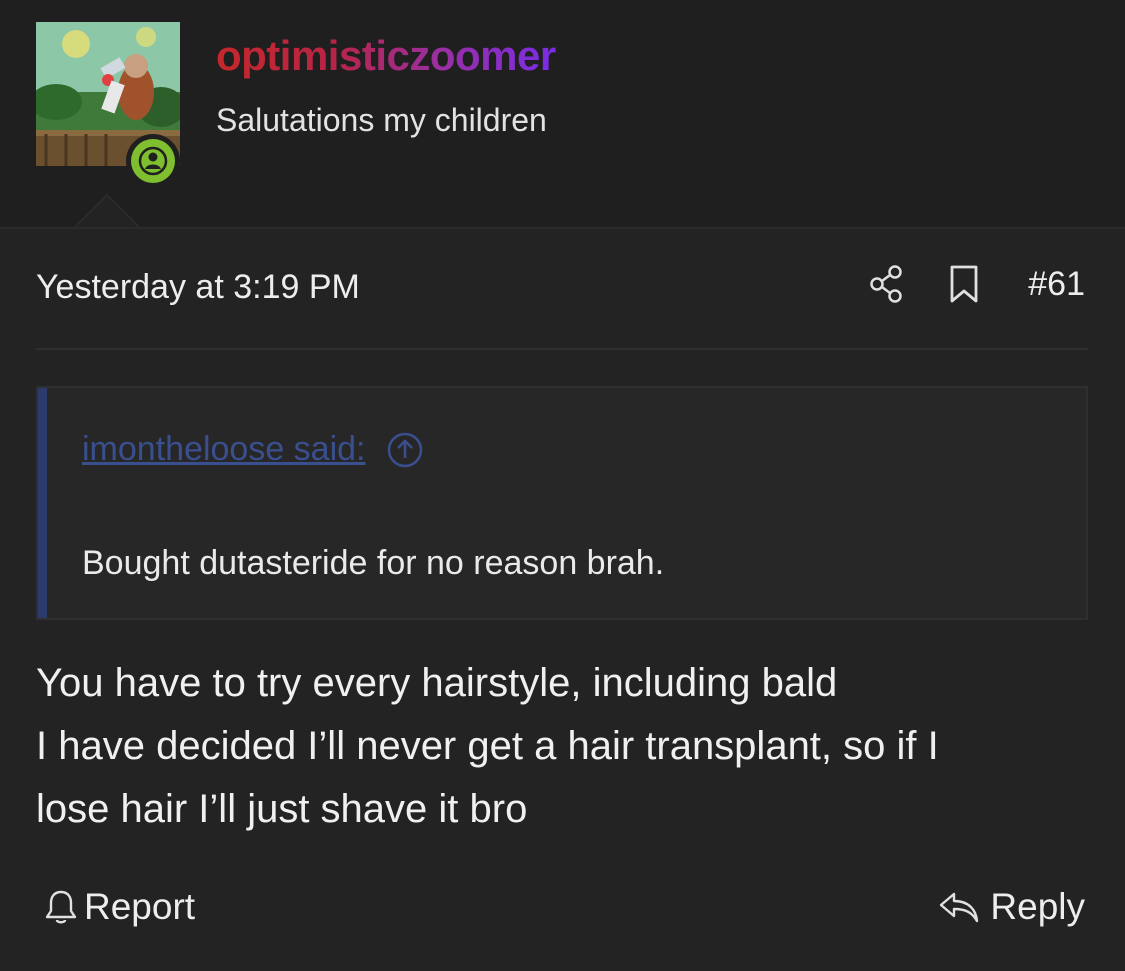 The image size is (1125, 971). I want to click on bookmark-icon, so click(964, 284).